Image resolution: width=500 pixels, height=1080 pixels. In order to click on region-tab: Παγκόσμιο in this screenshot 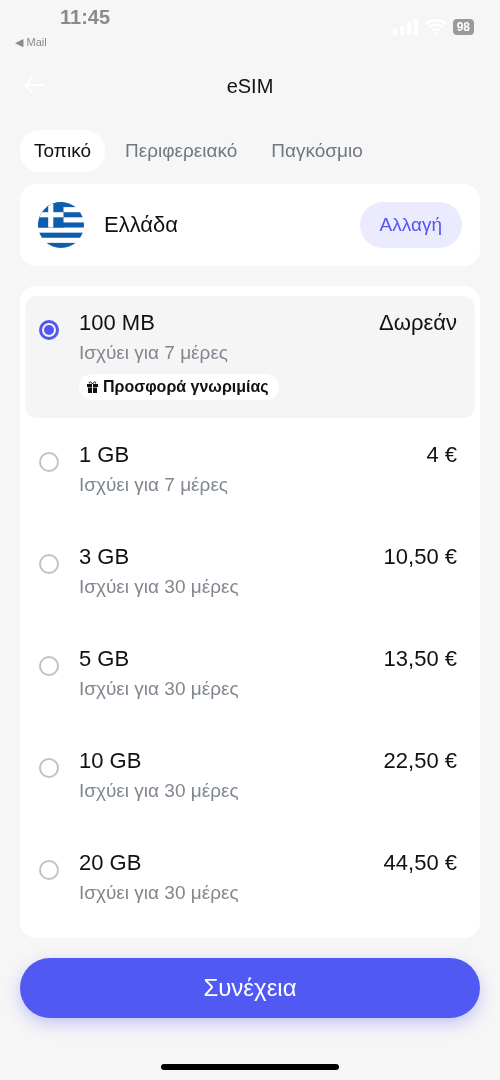, I will do `click(317, 151)`.